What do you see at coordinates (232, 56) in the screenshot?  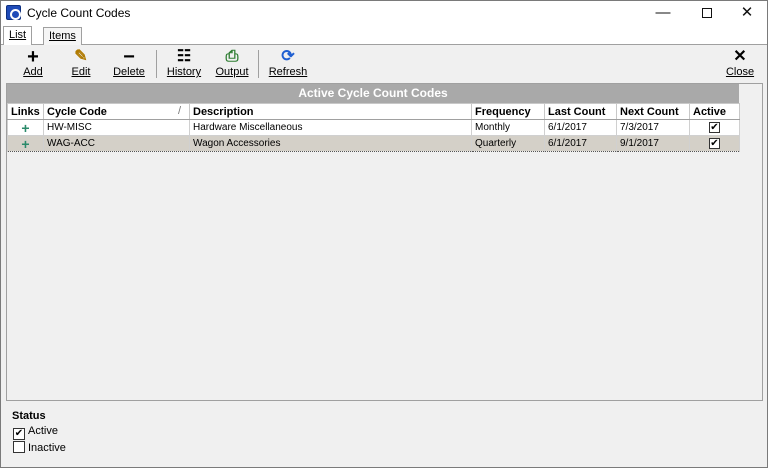 I see `output-icon: ⎙` at bounding box center [232, 56].